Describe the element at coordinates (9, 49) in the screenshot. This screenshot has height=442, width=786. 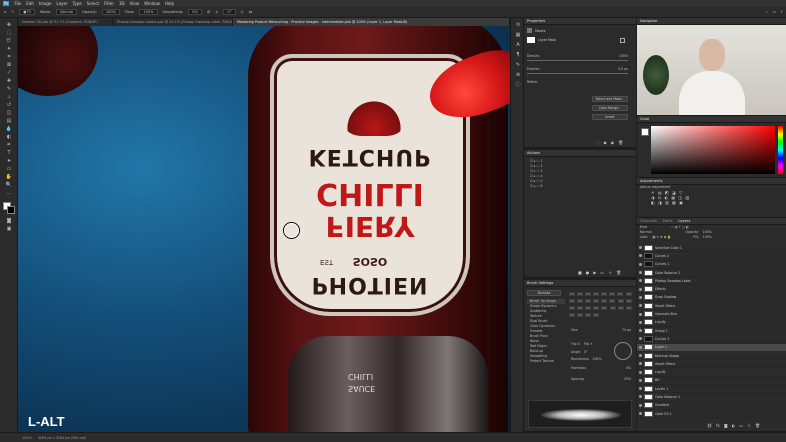
I see `quick-select-tool-icon: ✦` at that location.